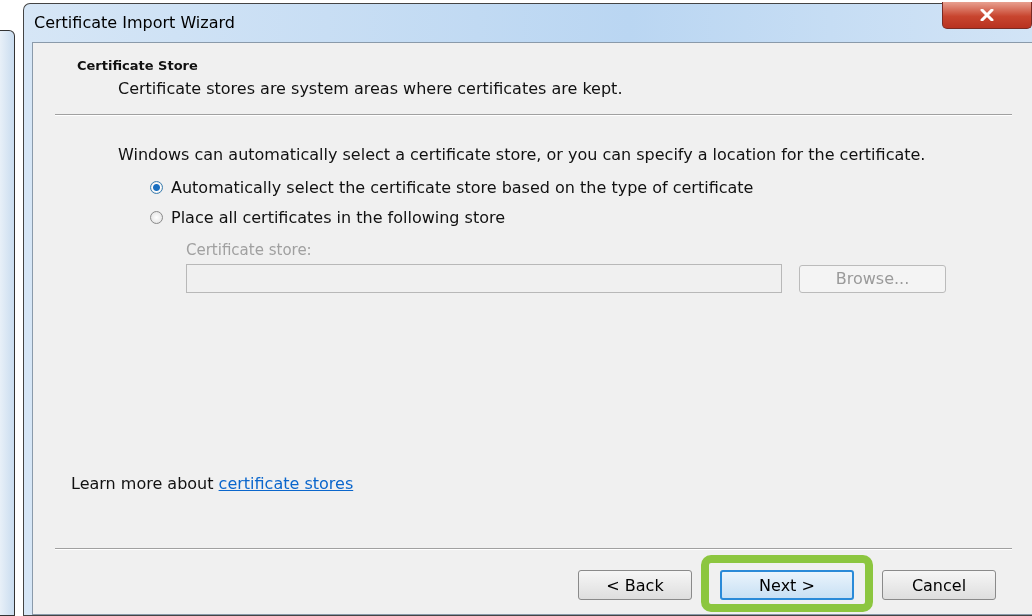 The image size is (1032, 616). I want to click on field-label: Certificate store:, so click(249, 250).